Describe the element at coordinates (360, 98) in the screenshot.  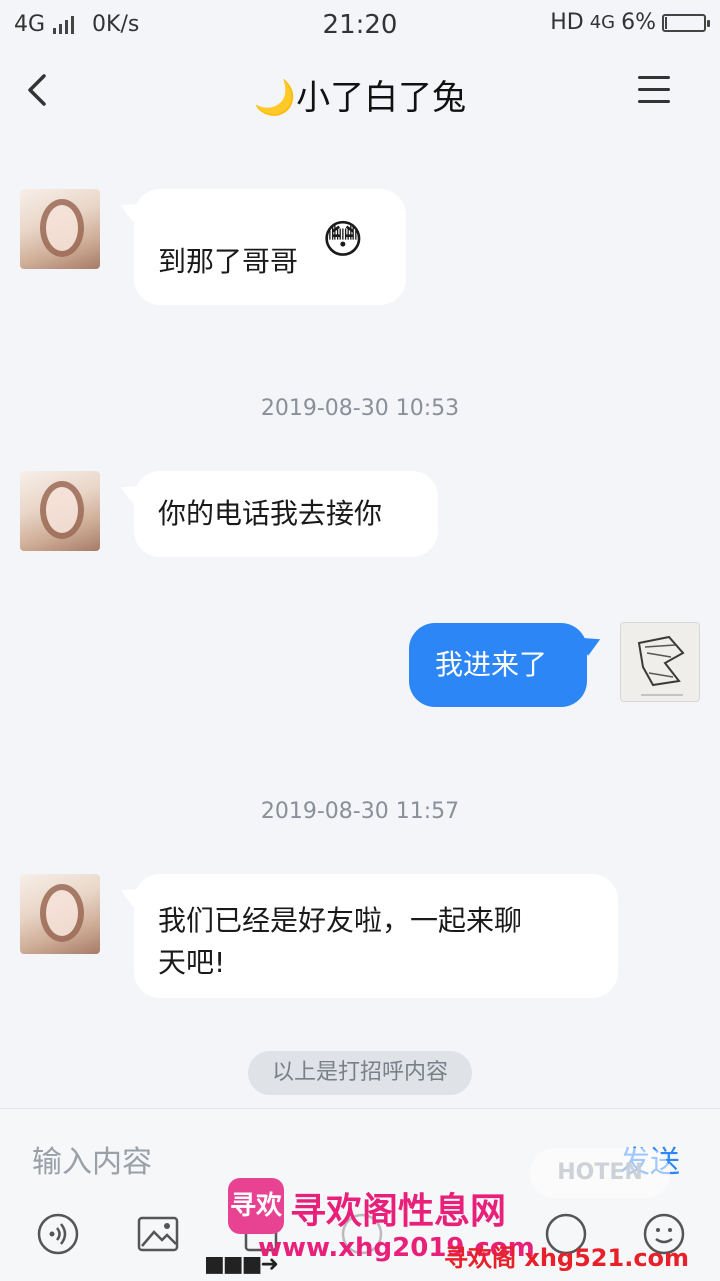
I see `chat-title: 🌙小了白了兔` at that location.